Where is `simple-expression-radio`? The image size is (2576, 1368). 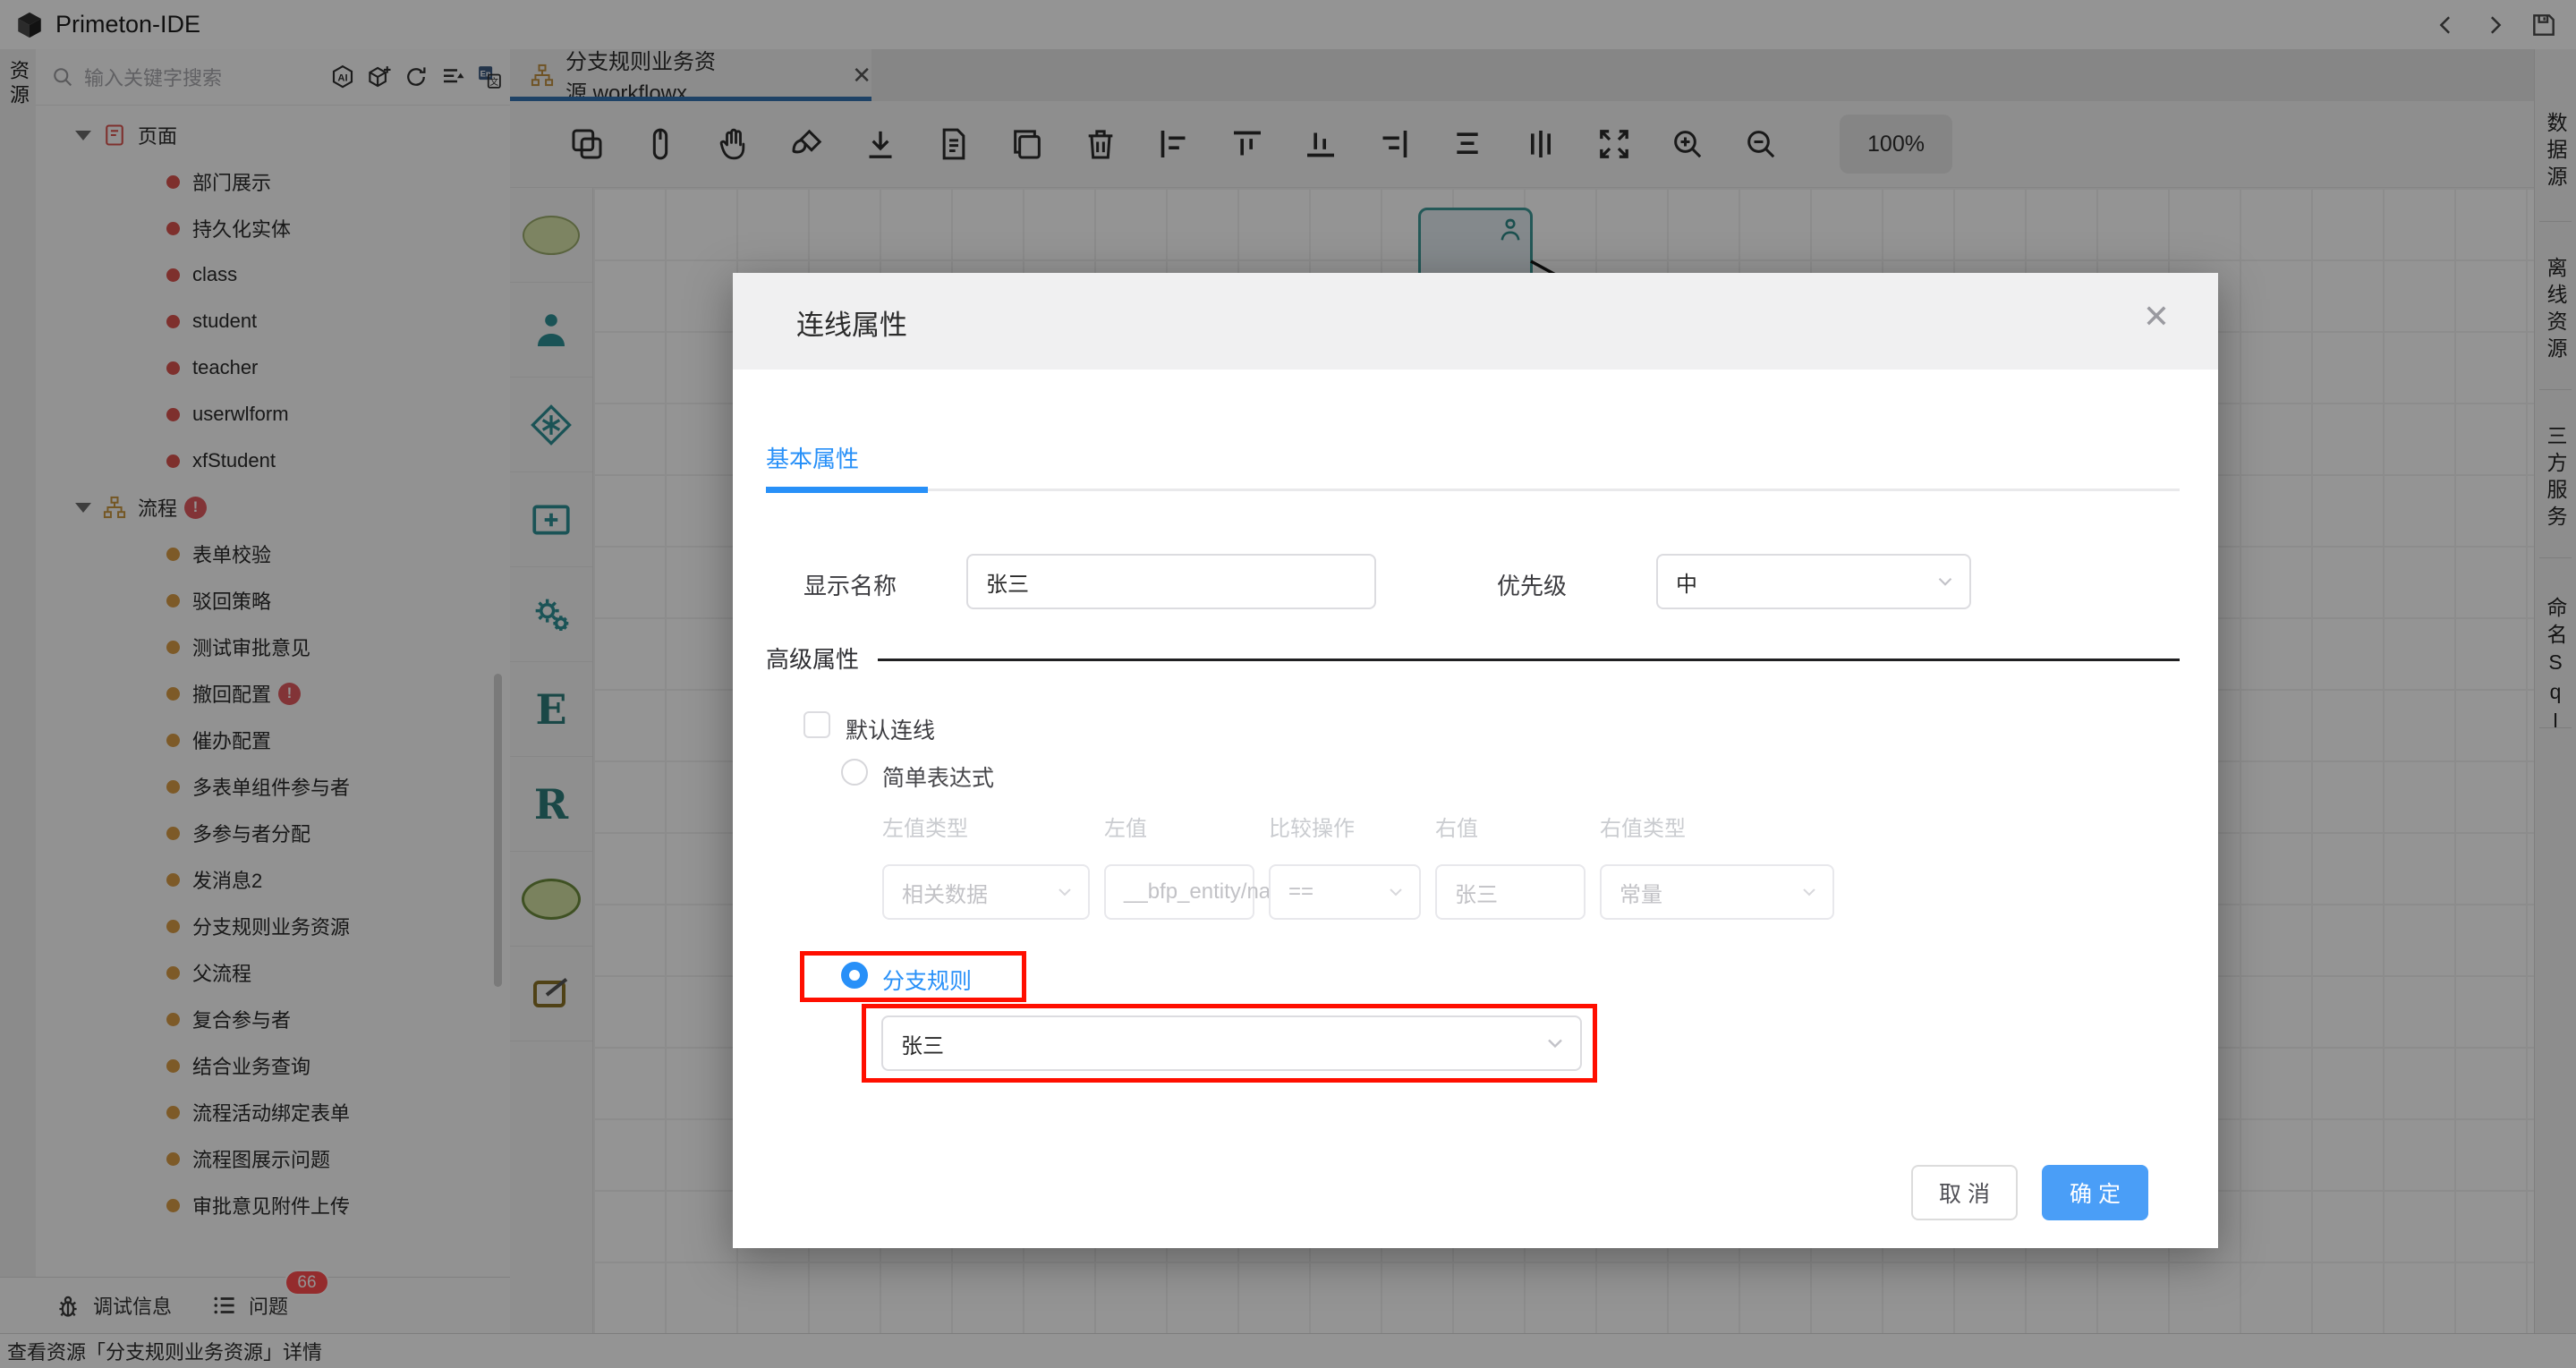 simple-expression-radio is located at coordinates (854, 772).